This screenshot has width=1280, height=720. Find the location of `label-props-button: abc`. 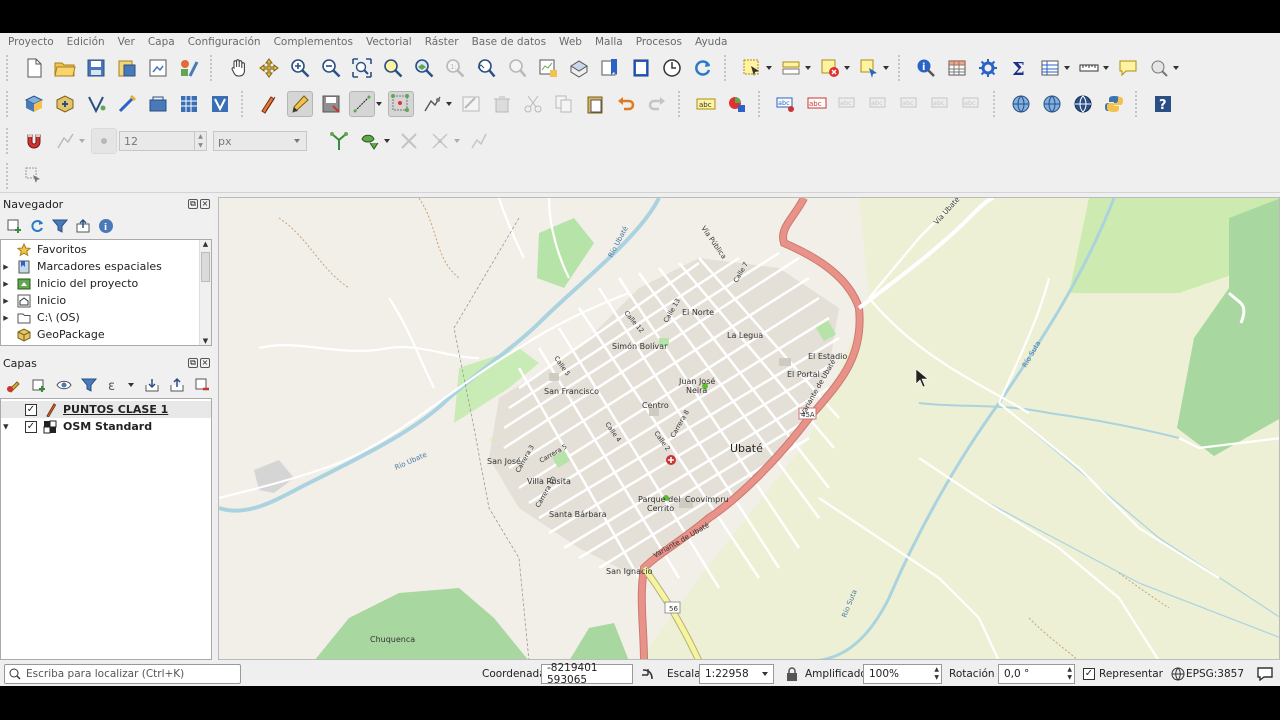

label-props-button: abc is located at coordinates (972, 104).